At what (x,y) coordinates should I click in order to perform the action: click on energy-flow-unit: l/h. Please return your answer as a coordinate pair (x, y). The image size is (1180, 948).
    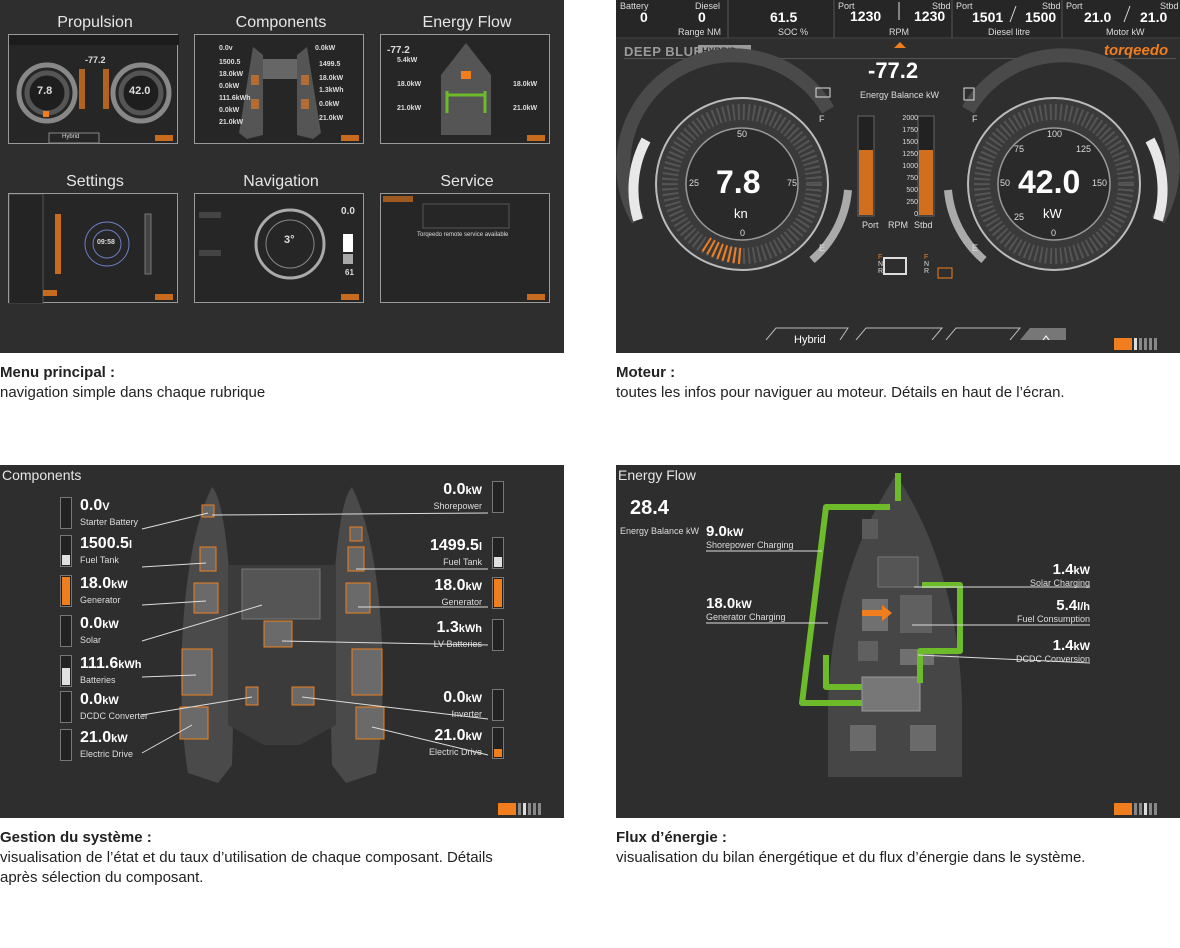
    Looking at the image, I should click on (1083, 607).